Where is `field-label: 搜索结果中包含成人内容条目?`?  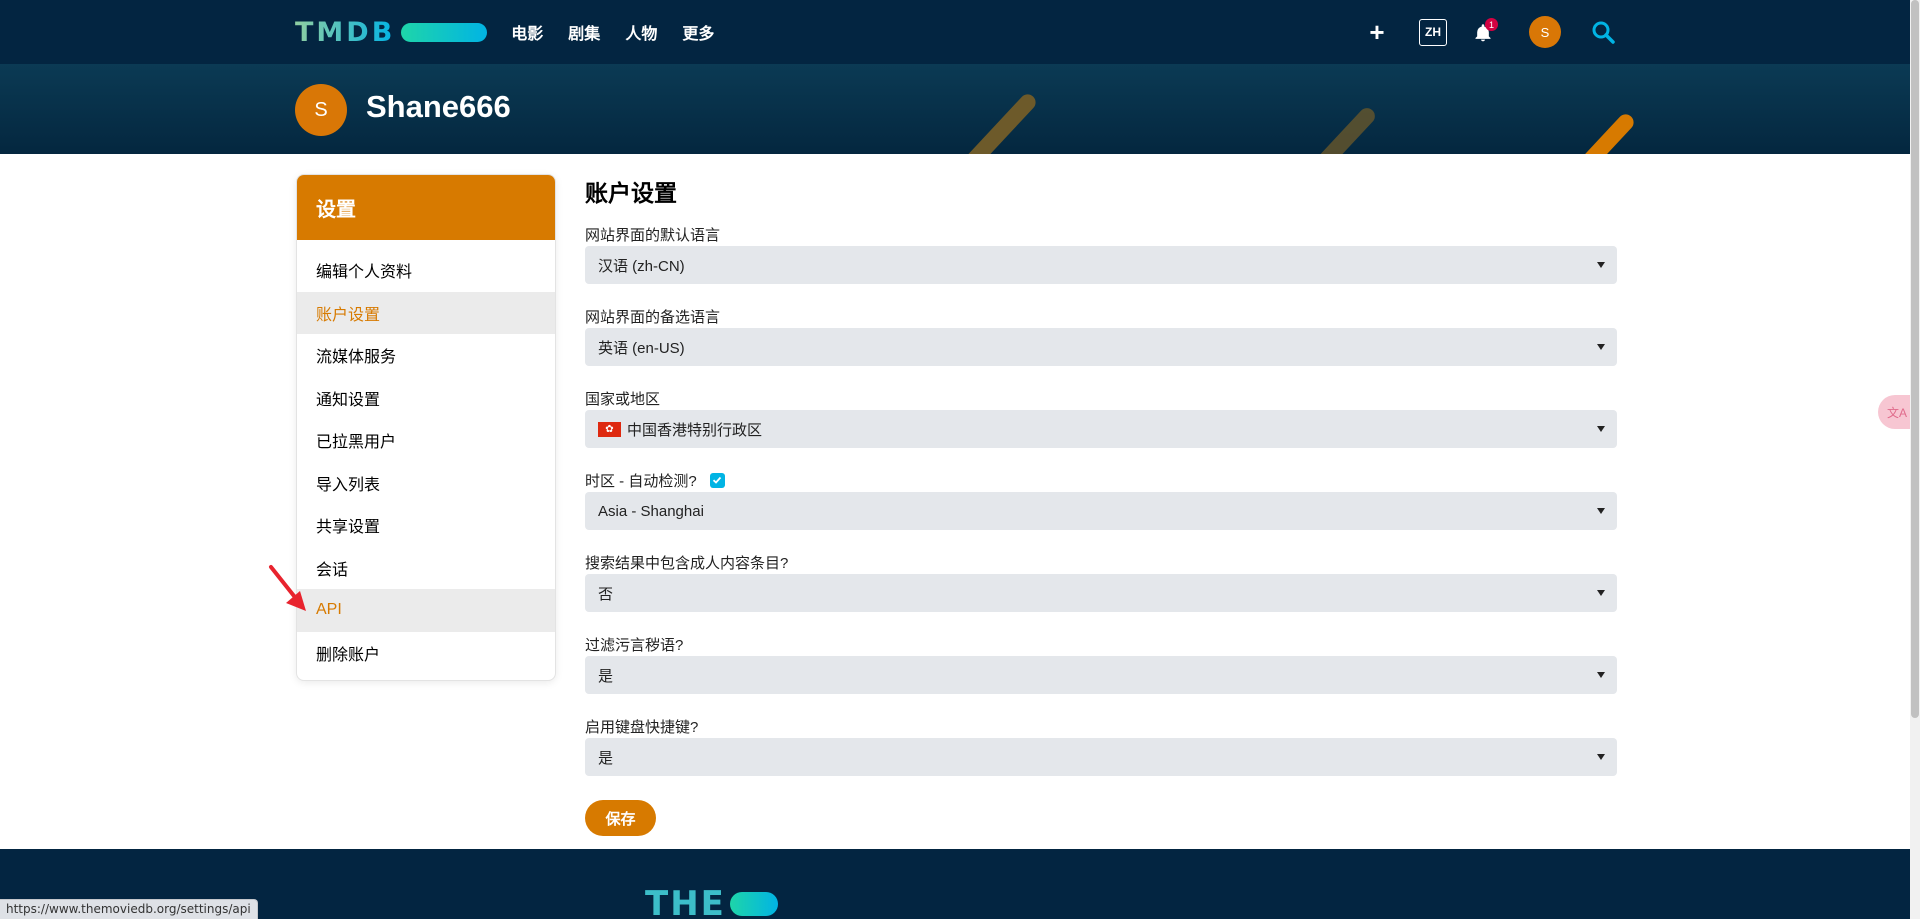
field-label: 搜索结果中包含成人内容条目? is located at coordinates (687, 563).